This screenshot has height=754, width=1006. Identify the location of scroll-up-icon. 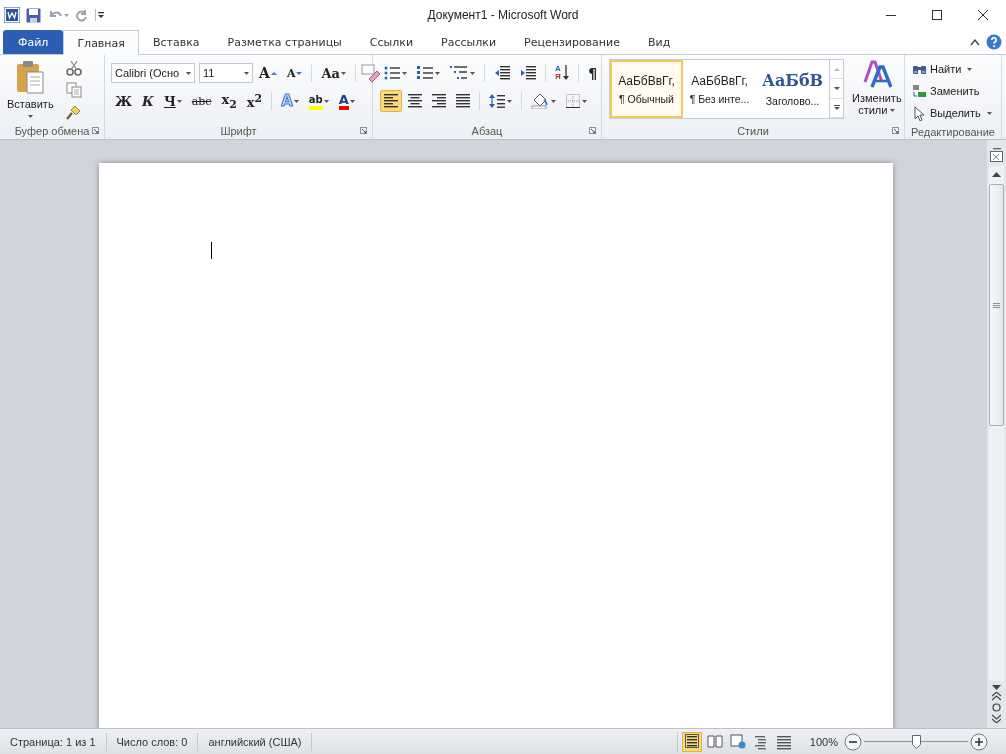
(996, 174).